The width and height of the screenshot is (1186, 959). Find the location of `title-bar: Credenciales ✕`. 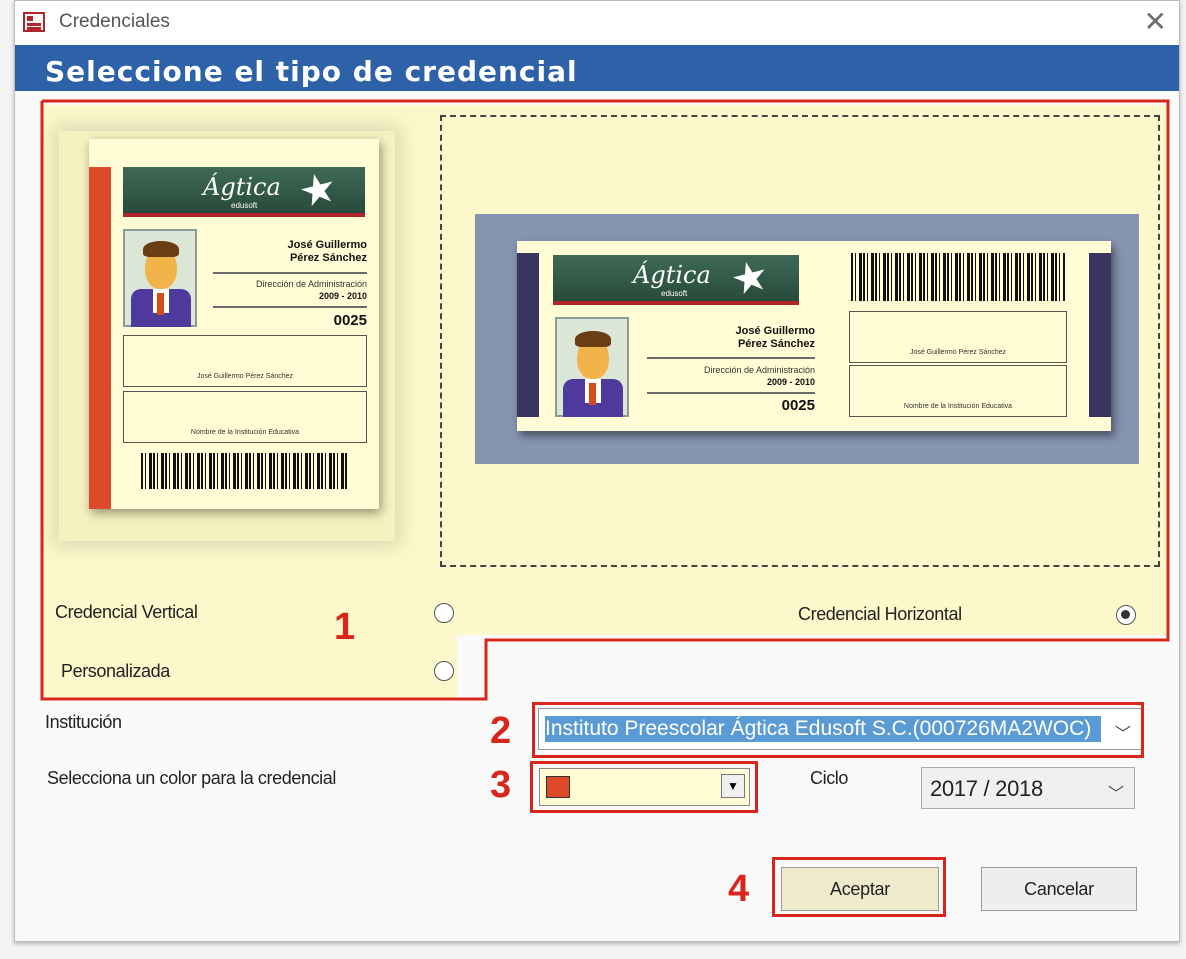

title-bar: Credenciales ✕ is located at coordinates (597, 23).